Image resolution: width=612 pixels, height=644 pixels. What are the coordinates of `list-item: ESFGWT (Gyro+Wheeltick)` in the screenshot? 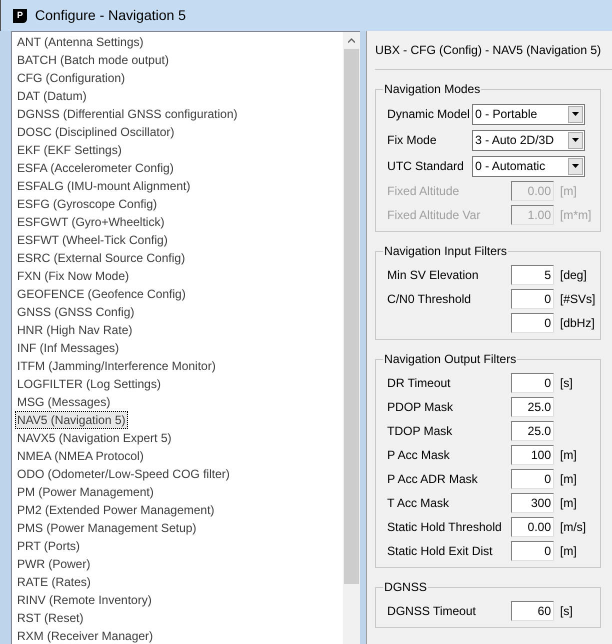 It's located at (90, 222).